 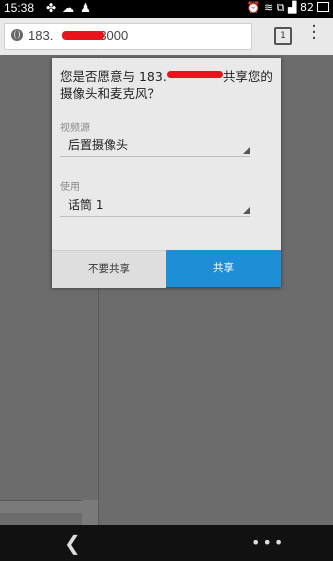 What do you see at coordinates (280, 7) in the screenshot?
I see `screenshot-icon: ⧉` at bounding box center [280, 7].